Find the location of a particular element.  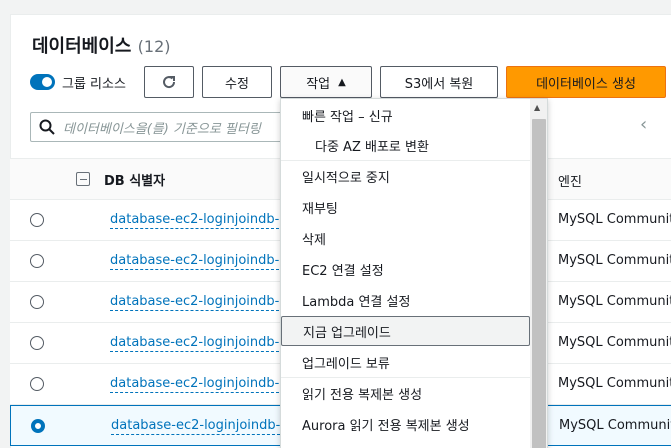

chevron-left-icon: ‹ is located at coordinates (643, 124).